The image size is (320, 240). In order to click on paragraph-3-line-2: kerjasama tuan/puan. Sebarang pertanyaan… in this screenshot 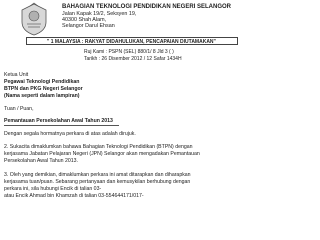, I will do `click(97, 182)`.